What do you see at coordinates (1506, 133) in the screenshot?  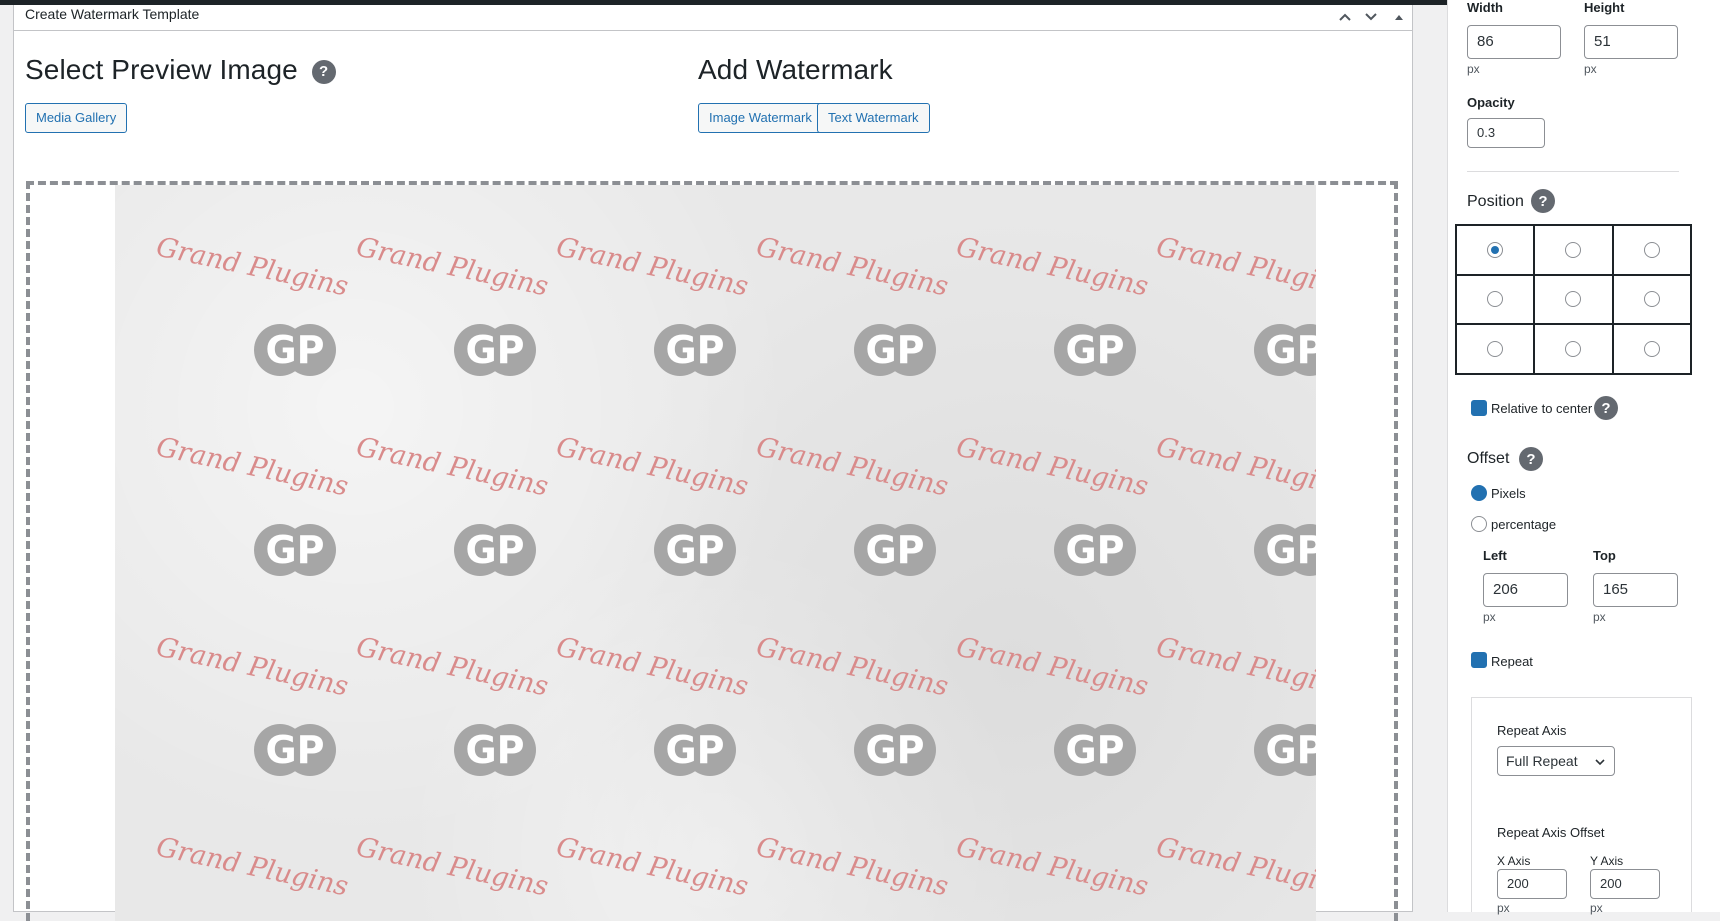 I see `opacity-input: 0.3` at bounding box center [1506, 133].